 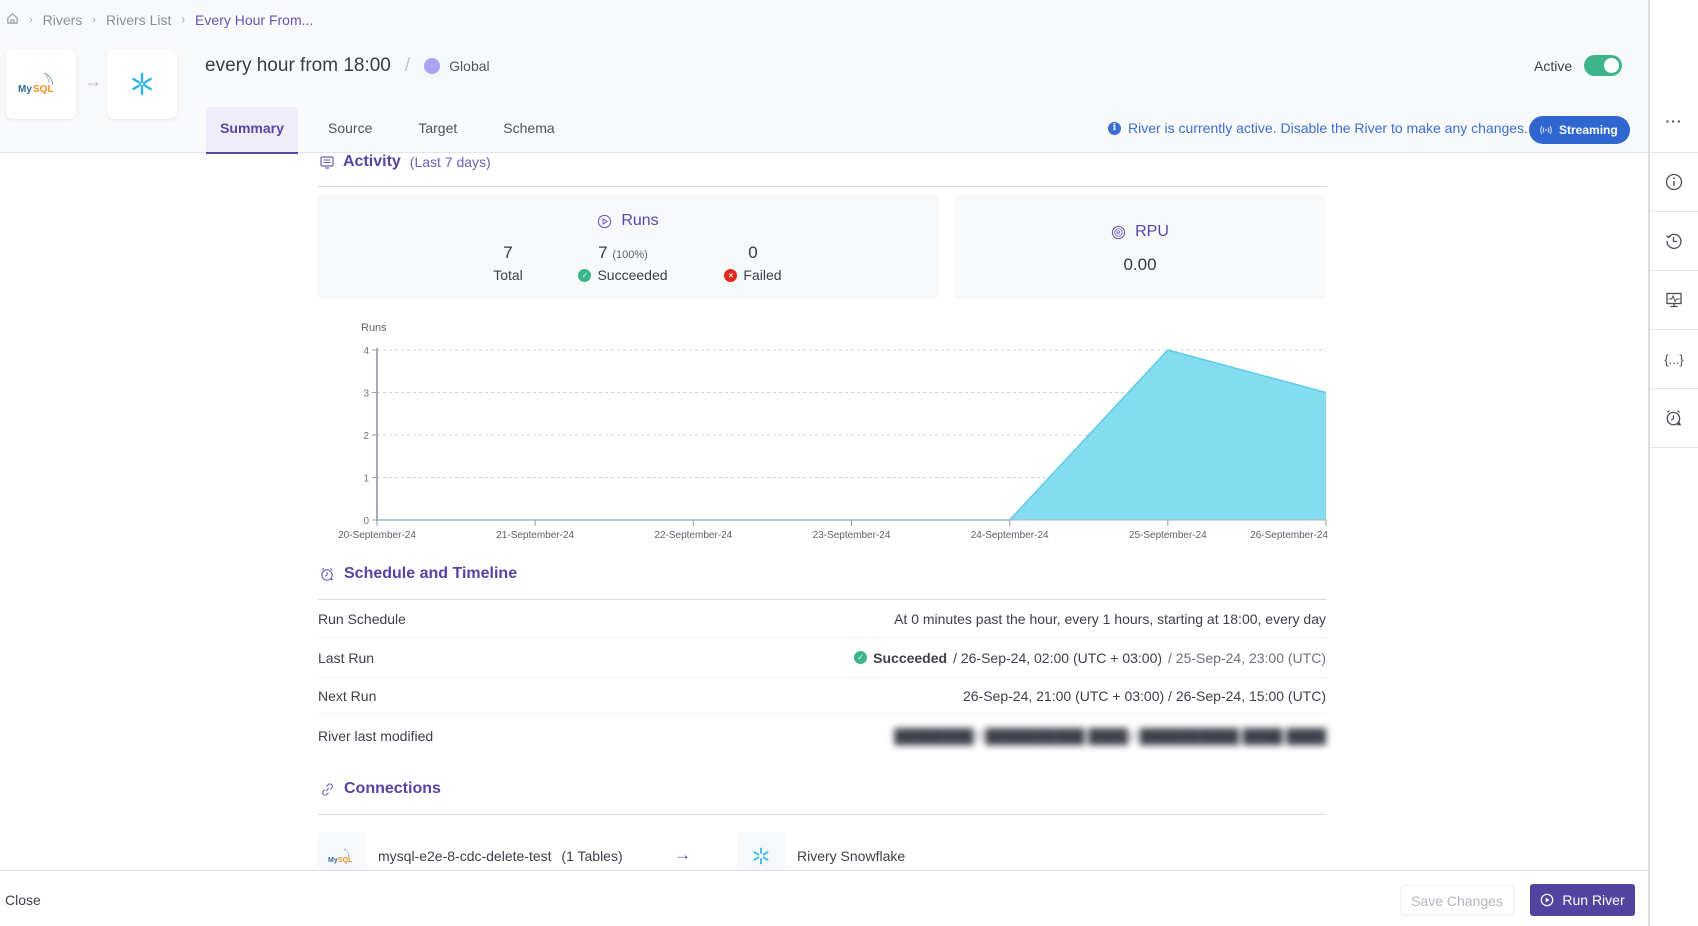 What do you see at coordinates (63, 20) in the screenshot?
I see `breadcrumb-rivers: Rivers` at bounding box center [63, 20].